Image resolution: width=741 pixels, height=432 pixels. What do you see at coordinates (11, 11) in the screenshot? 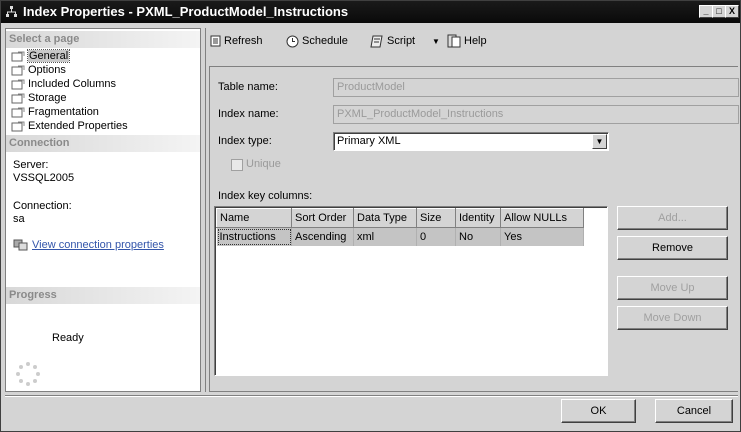
I see `database-index-icon` at bounding box center [11, 11].